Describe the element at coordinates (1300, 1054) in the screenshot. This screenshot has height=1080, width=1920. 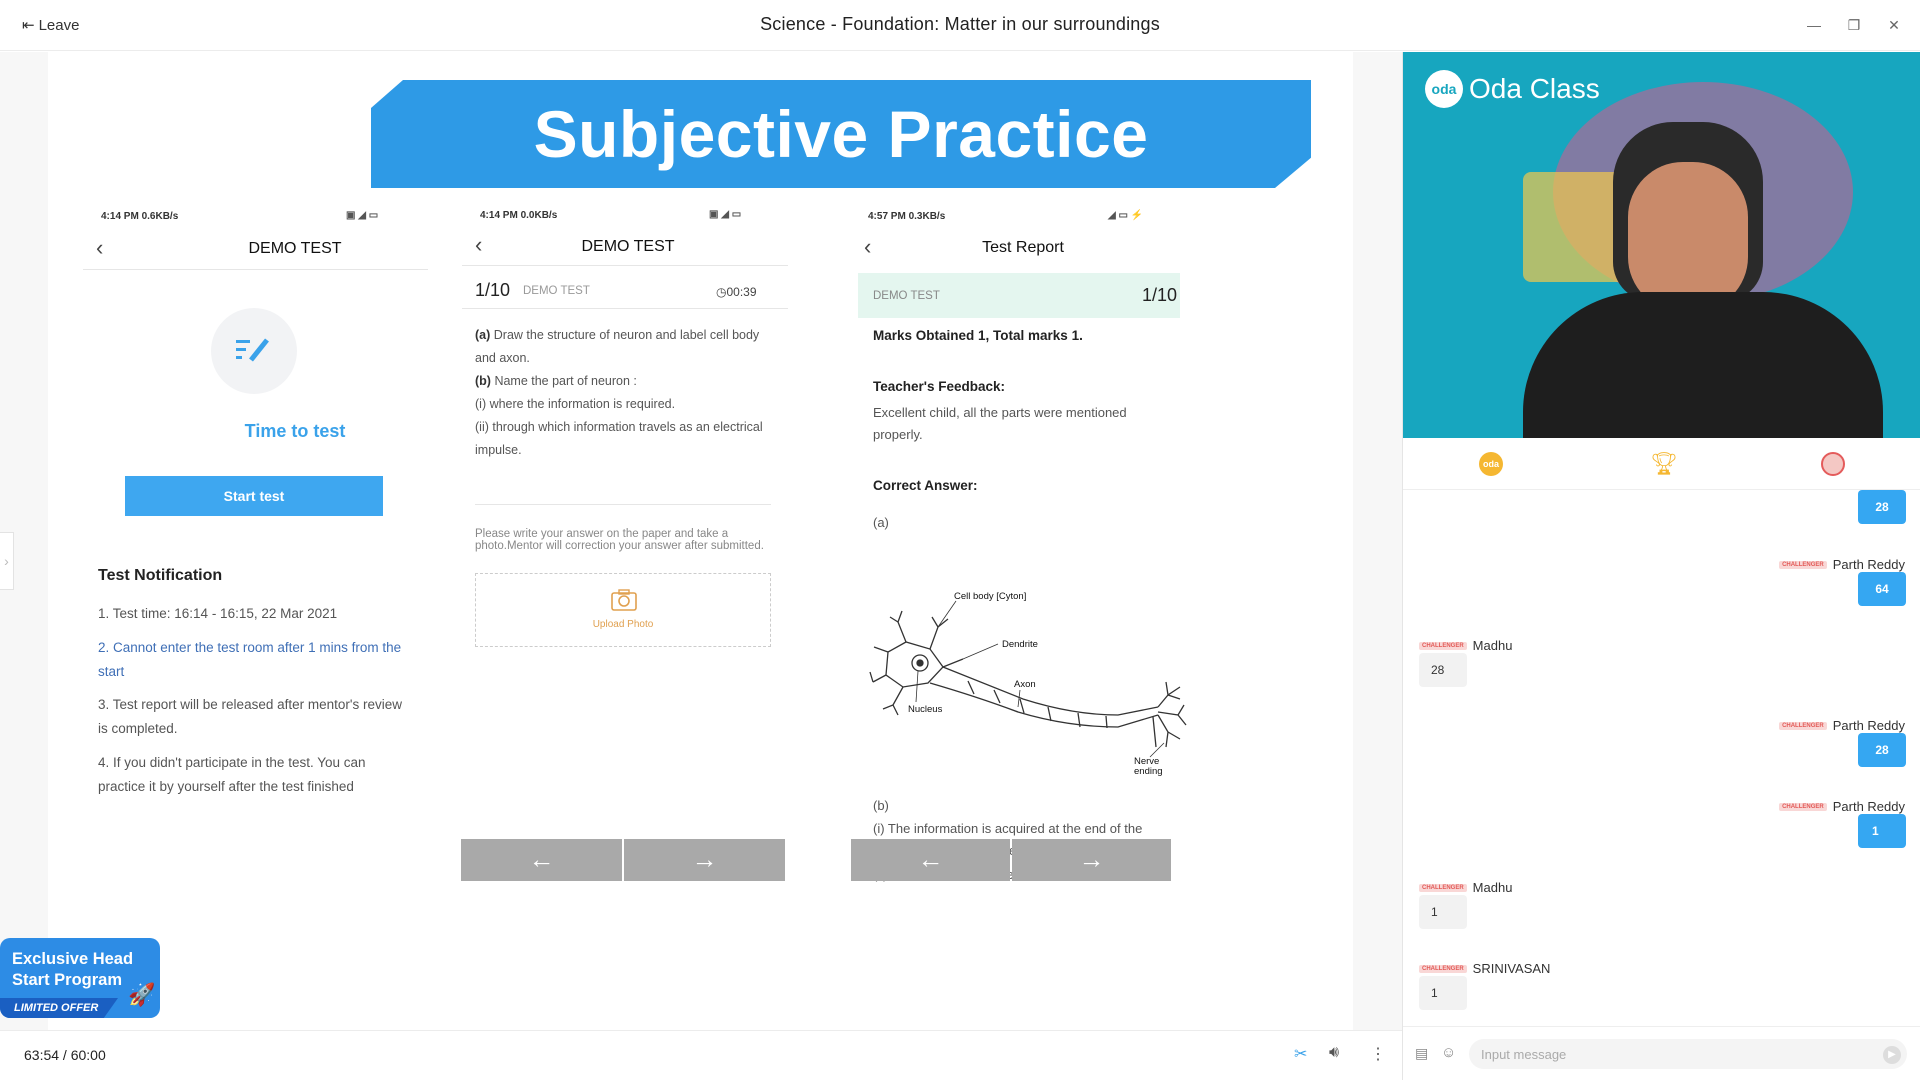
I see `scissors-icon: ✂` at that location.